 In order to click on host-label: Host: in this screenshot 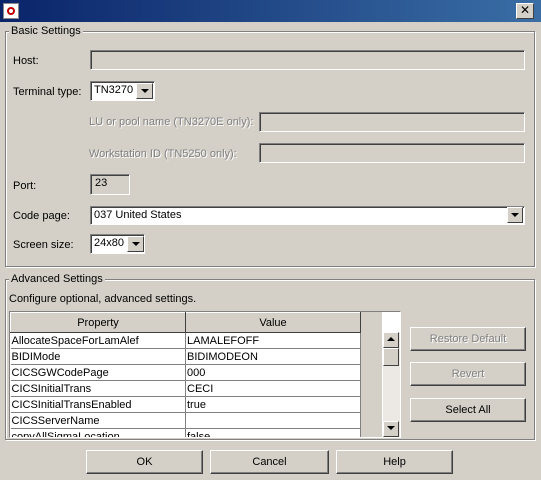, I will do `click(26, 61)`.